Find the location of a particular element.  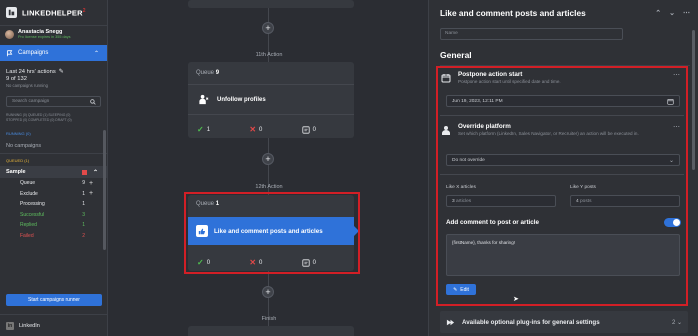

reply-icon is located at coordinates (306, 129).